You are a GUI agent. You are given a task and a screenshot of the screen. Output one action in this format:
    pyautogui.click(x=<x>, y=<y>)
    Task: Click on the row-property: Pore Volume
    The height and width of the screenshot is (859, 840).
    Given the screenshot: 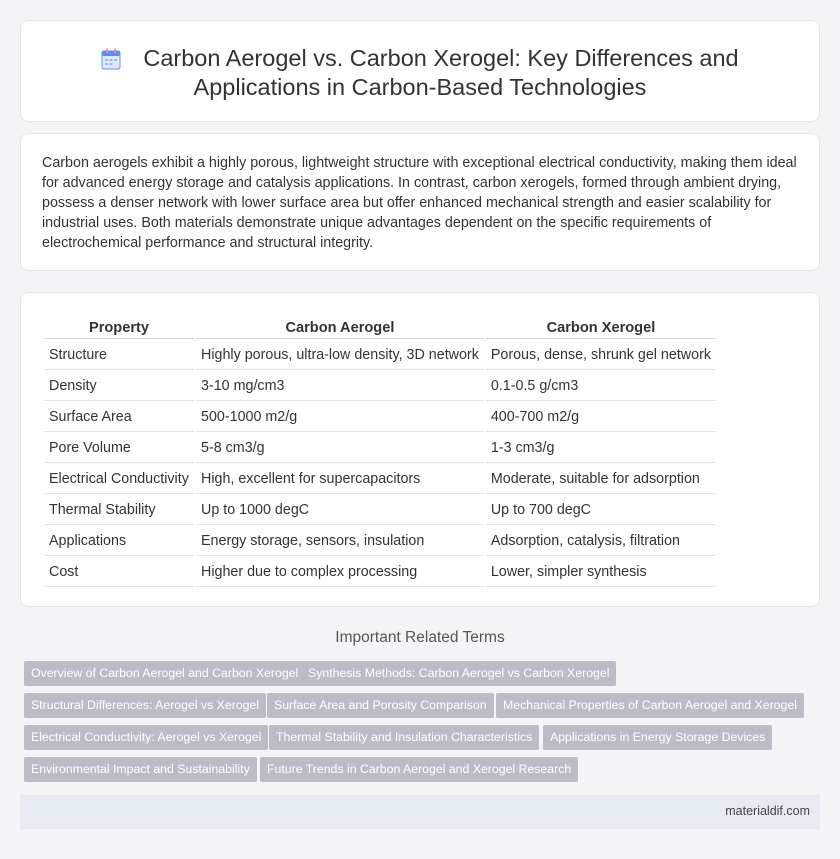 What is the action you would take?
    pyautogui.click(x=119, y=448)
    